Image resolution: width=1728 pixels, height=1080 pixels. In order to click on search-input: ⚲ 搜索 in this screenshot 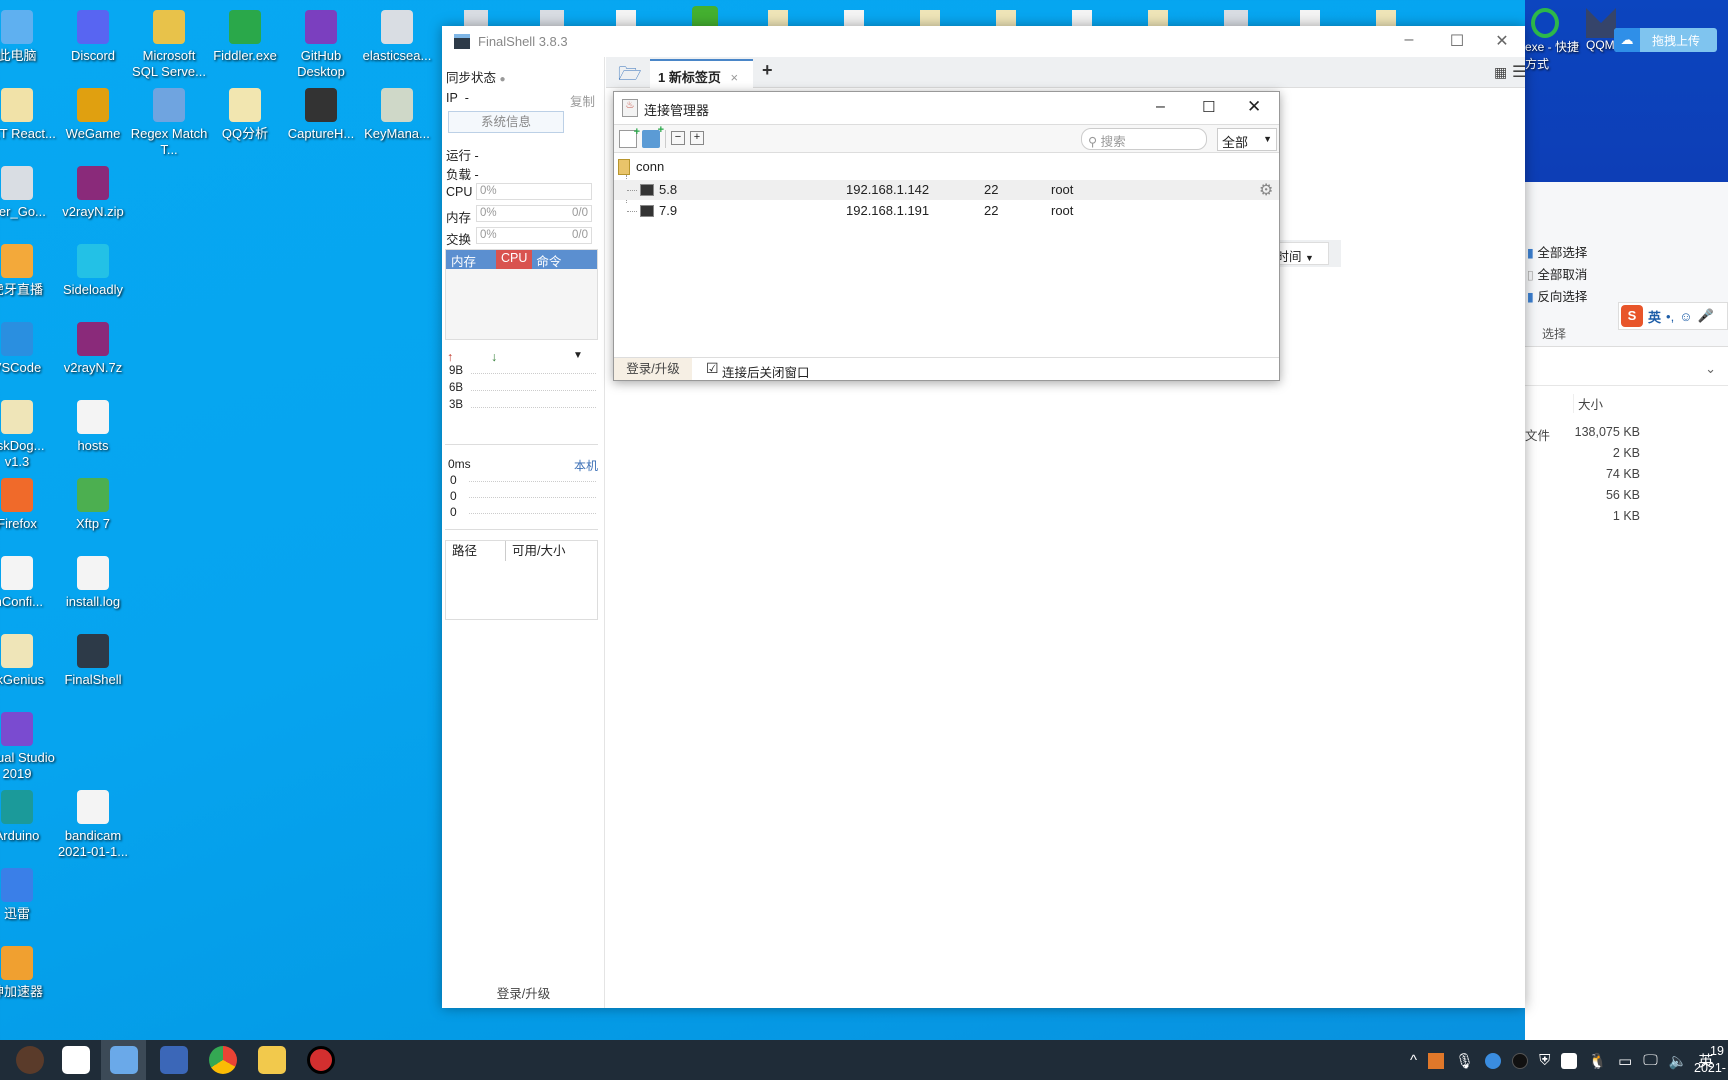, I will do `click(1144, 139)`.